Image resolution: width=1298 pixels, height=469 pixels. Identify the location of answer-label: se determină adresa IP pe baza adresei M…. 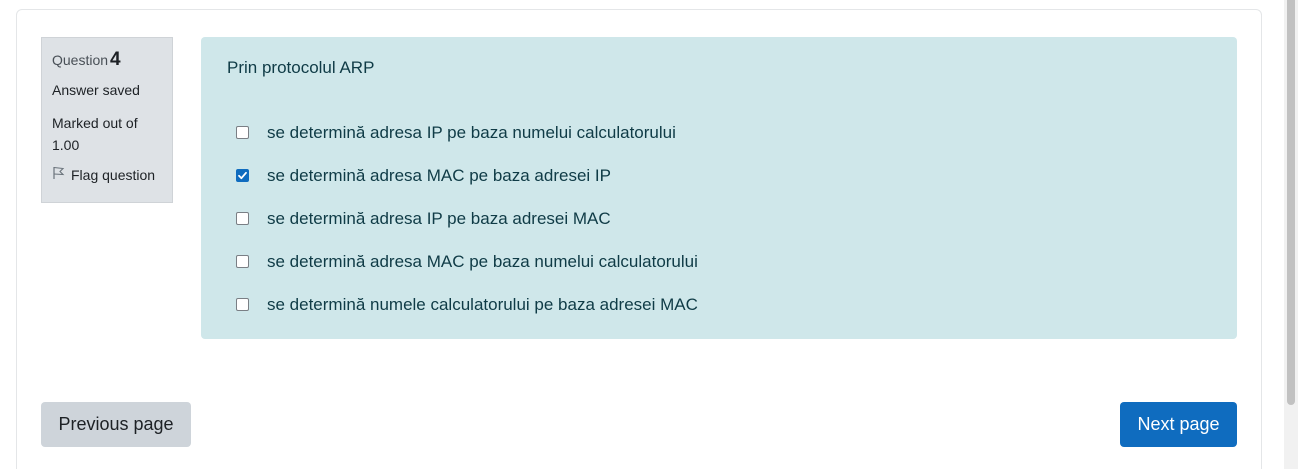
(439, 218).